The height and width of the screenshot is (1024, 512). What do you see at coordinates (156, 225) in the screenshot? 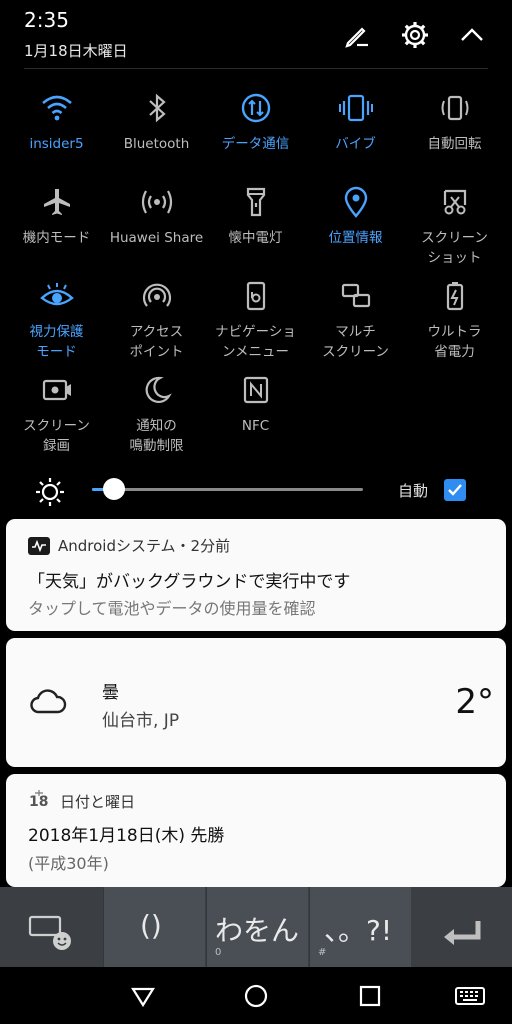
I see `tile-huawei-share: Huawei Share` at bounding box center [156, 225].